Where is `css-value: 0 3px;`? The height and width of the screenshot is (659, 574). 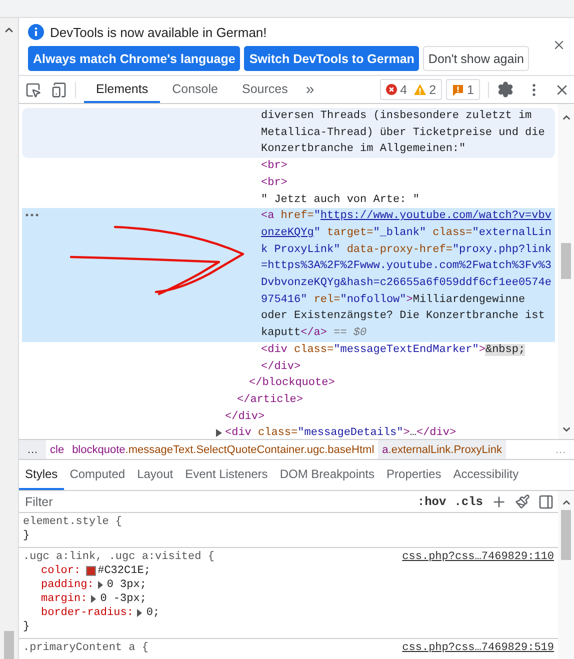 css-value: 0 3px; is located at coordinates (126, 585).